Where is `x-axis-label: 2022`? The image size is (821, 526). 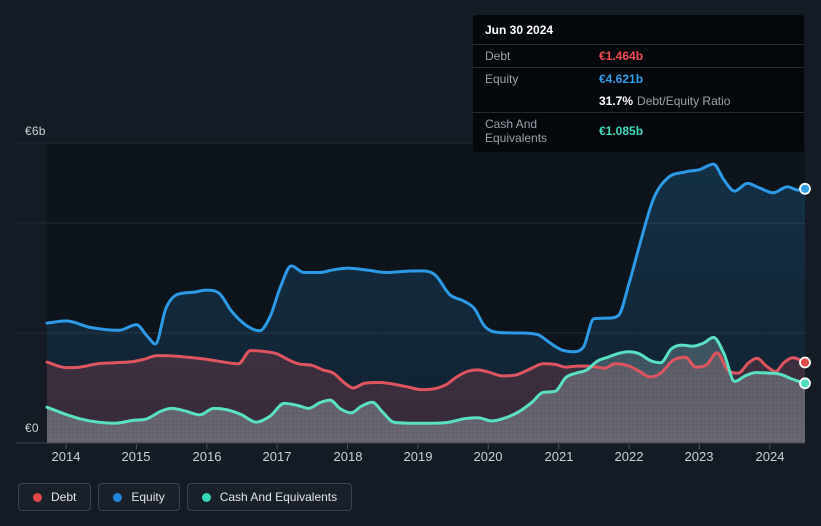 x-axis-label: 2022 is located at coordinates (629, 456).